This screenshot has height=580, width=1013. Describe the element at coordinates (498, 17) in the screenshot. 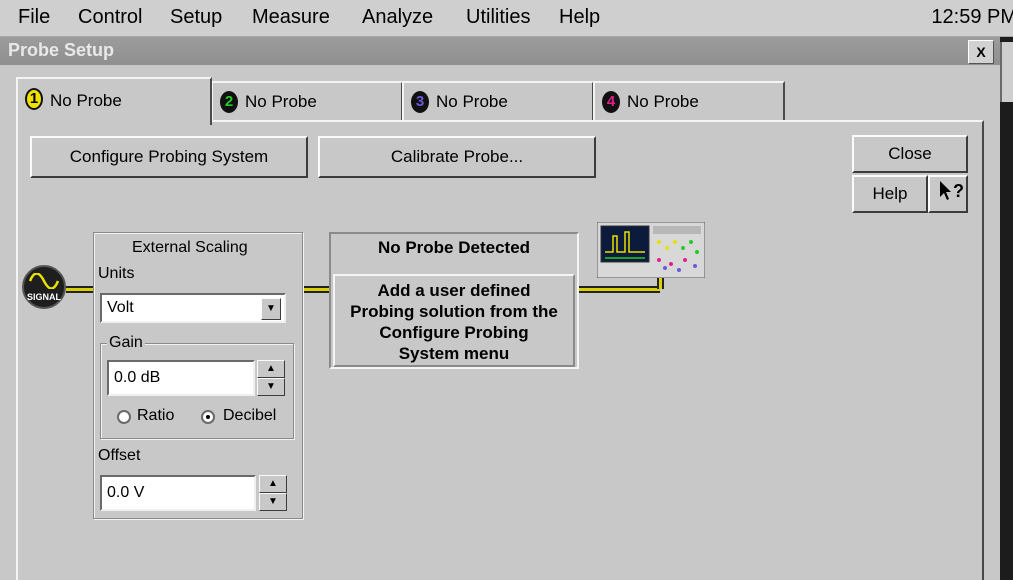

I see `menu-utilities: Utilities` at that location.